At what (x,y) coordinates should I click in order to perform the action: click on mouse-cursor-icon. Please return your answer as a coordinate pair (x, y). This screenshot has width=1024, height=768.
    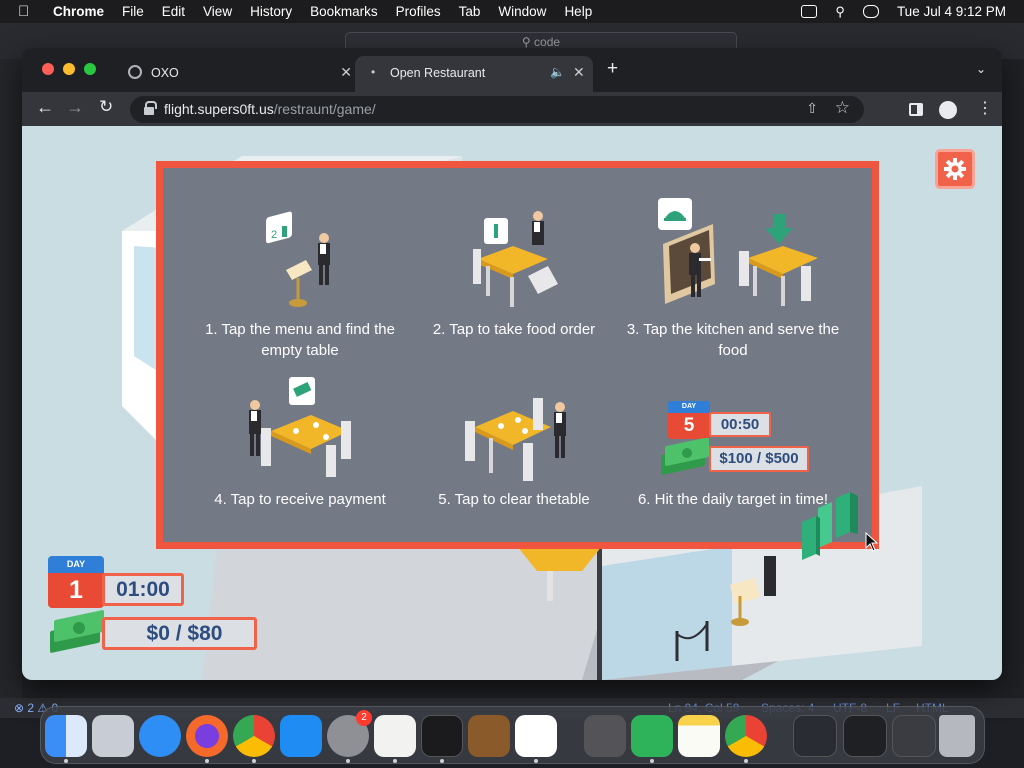
    Looking at the image, I should click on (872, 542).